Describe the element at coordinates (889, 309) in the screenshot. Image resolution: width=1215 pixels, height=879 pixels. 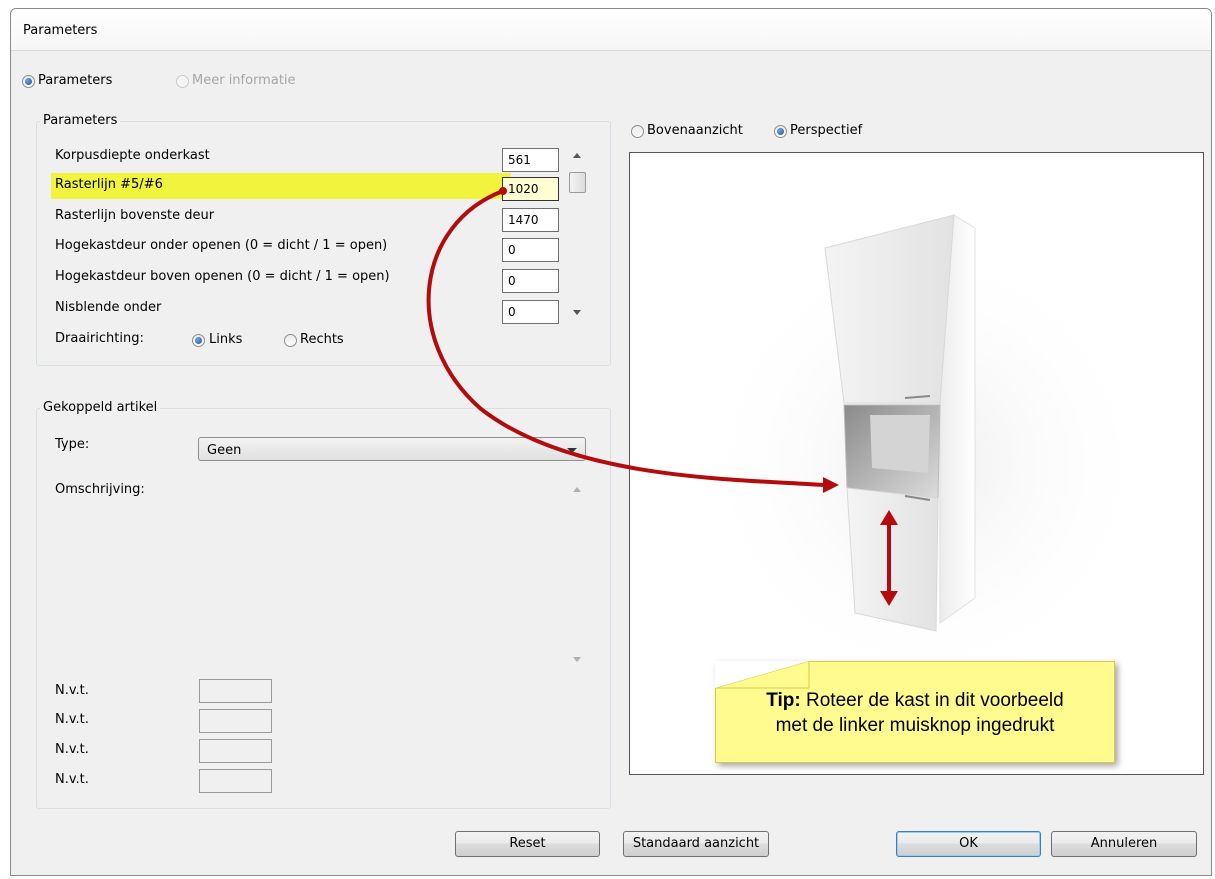
I see `cabinet-upper-door` at that location.